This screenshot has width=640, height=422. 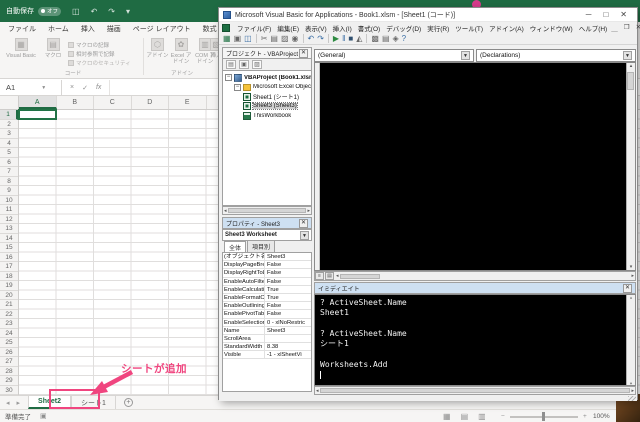 I want to click on name-box: A1 ▼, so click(x=31, y=87).